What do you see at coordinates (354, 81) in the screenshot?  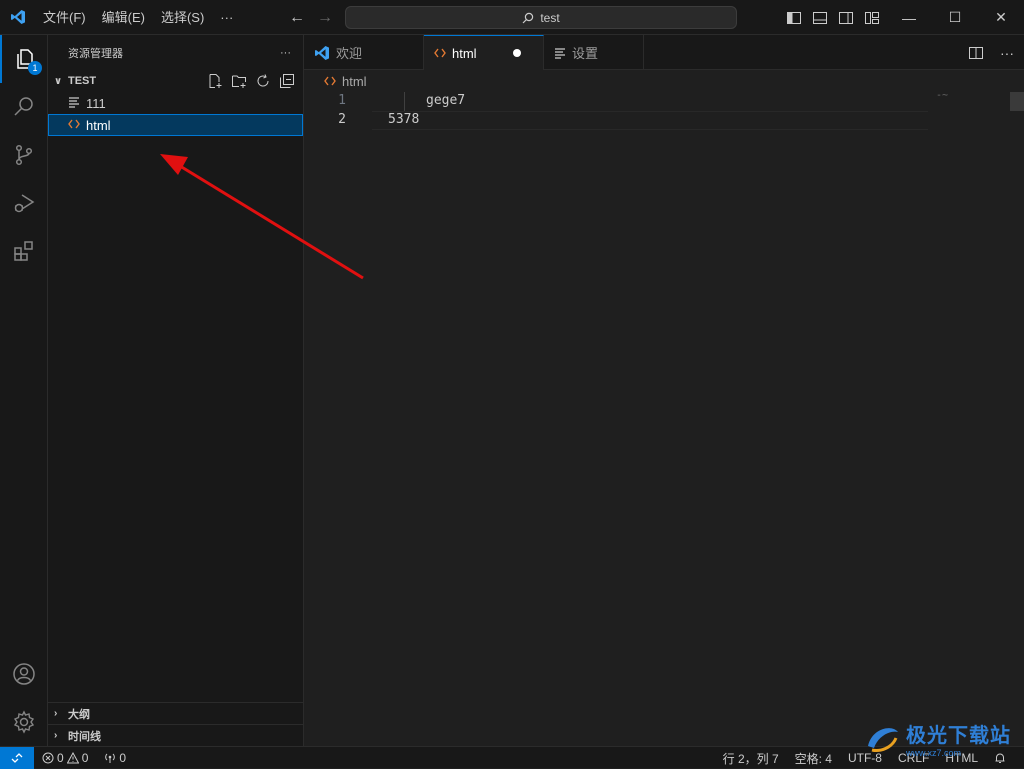 I see `breadcrumb-file: html` at bounding box center [354, 81].